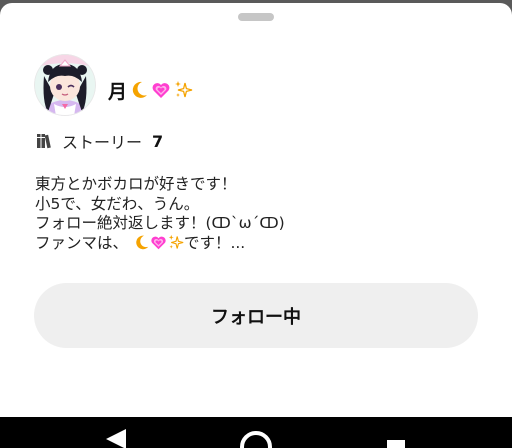 This screenshot has width=512, height=448. I want to click on profile-name-row: 月, so click(150, 90).